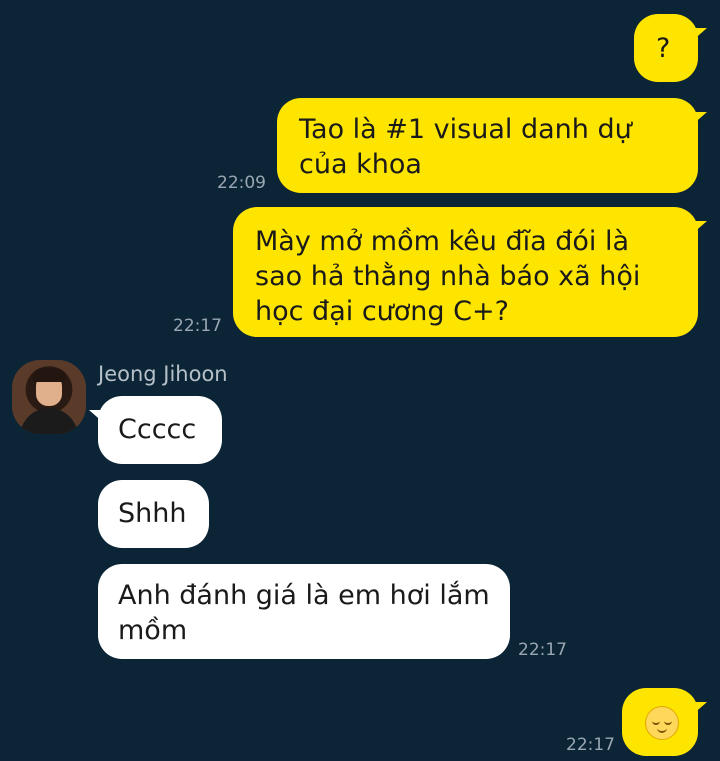 This screenshot has height=761, width=720. Describe the element at coordinates (663, 48) in the screenshot. I see `message-text: ?` at that location.